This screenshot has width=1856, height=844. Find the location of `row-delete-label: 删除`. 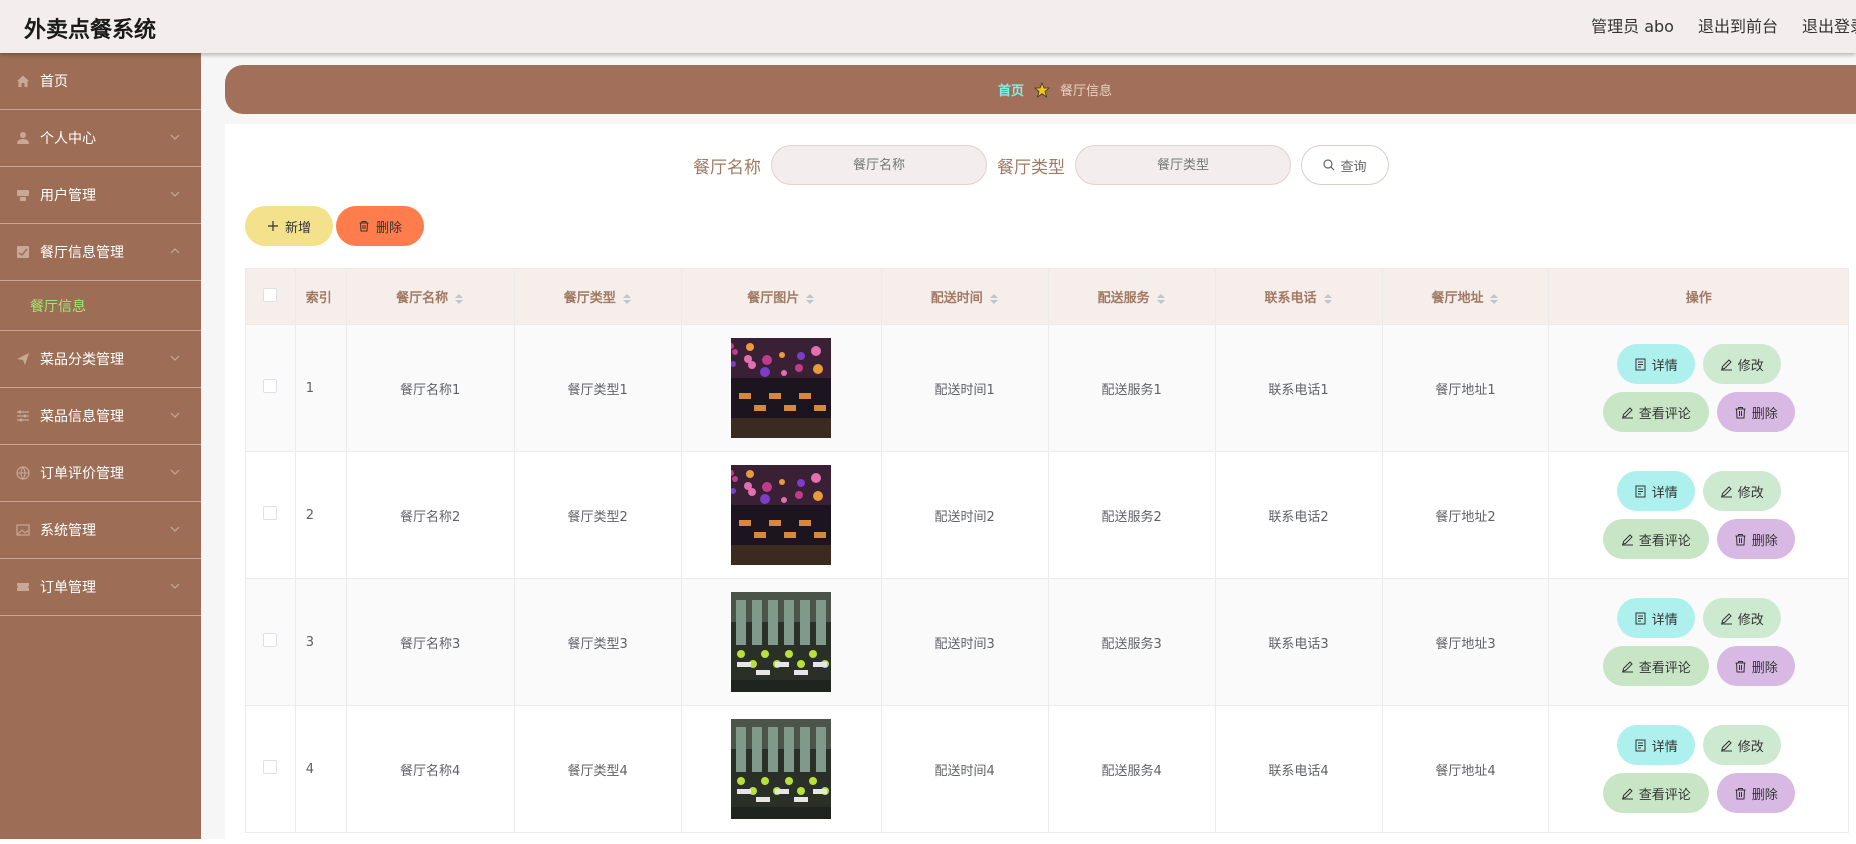

row-delete-label: 删除 is located at coordinates (1764, 414).